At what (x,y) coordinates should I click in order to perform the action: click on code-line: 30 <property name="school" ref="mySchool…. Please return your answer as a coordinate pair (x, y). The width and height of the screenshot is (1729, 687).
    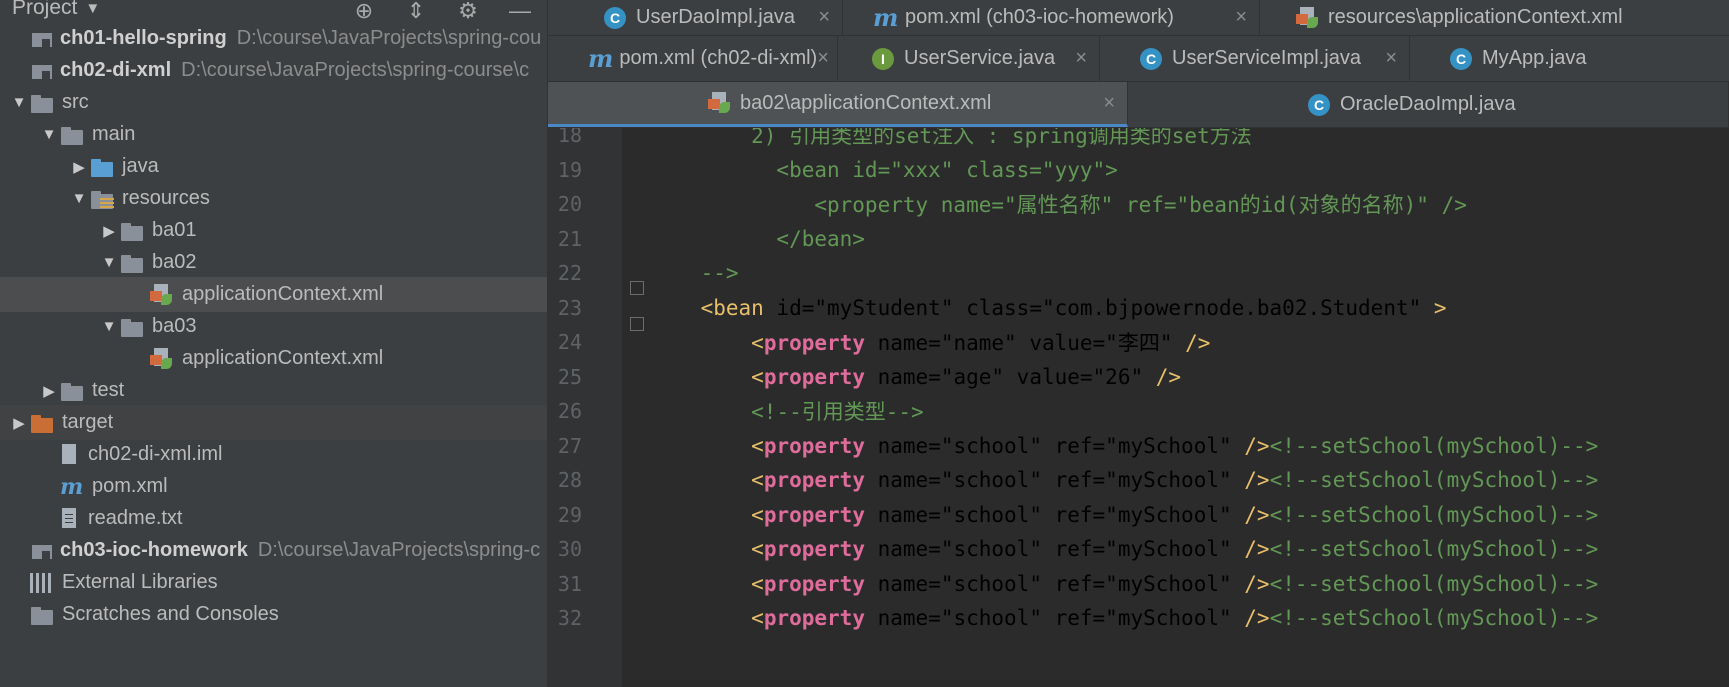
    Looking at the image, I should click on (1138, 549).